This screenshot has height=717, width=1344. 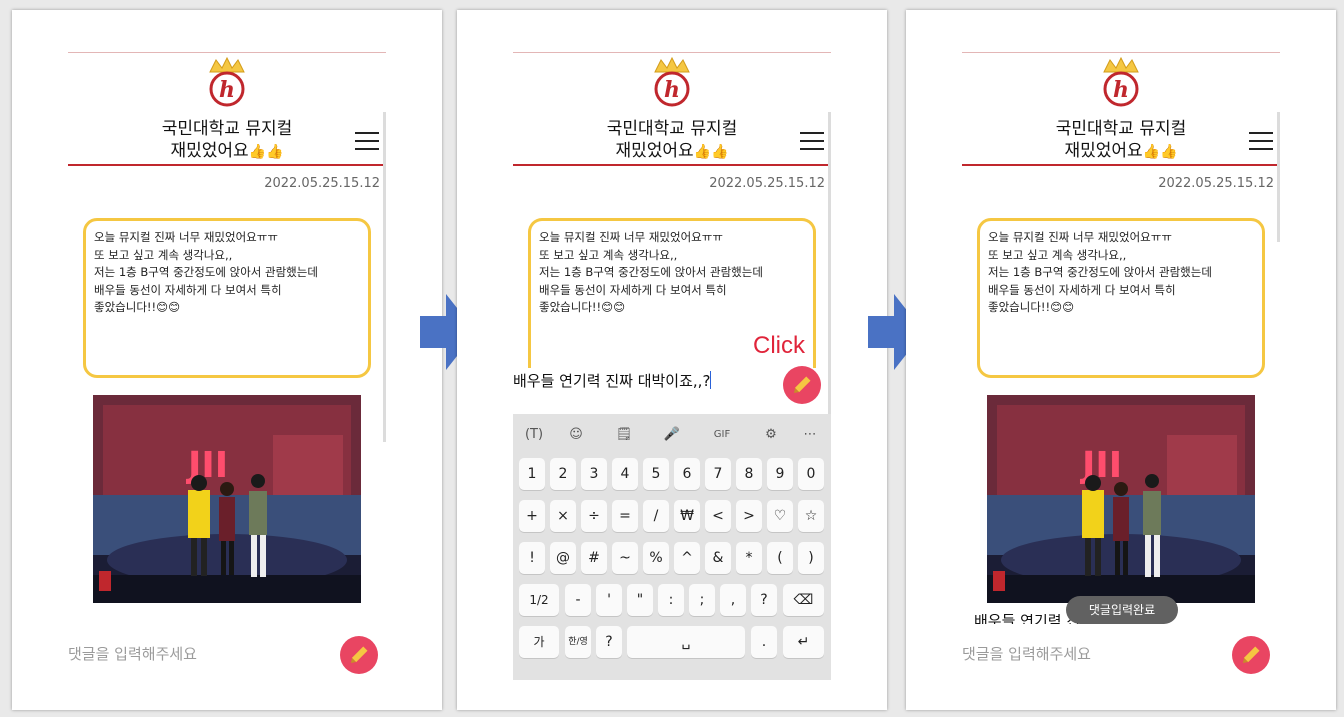 I want to click on comment-input-typed: 배우들 연기력 진짜 대박이죠,,?, so click(x=633, y=380).